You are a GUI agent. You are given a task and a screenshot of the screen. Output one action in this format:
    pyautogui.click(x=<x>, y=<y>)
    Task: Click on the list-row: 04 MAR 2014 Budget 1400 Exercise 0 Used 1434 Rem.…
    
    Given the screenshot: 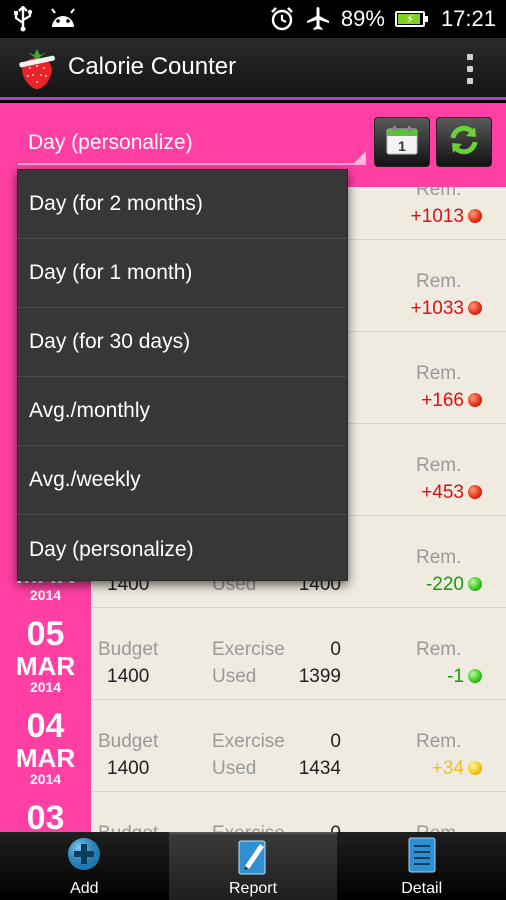 What is the action you would take?
    pyautogui.click(x=253, y=746)
    